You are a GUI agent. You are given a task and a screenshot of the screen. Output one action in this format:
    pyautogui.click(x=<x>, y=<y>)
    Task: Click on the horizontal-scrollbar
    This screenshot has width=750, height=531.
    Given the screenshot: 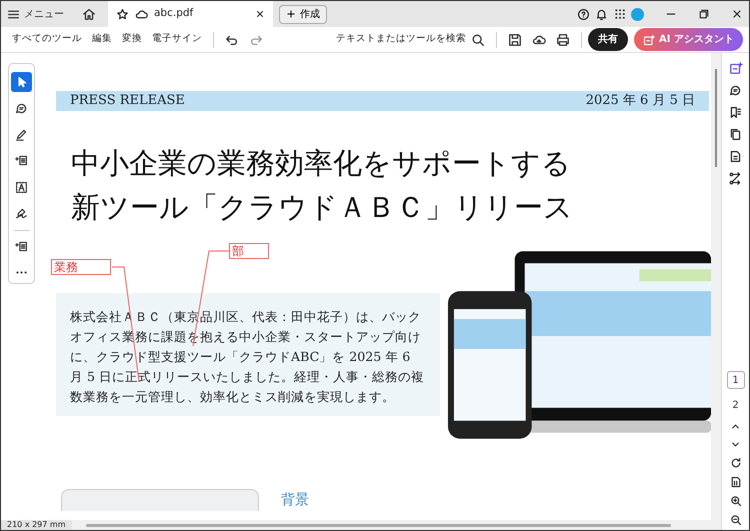 What is the action you would take?
    pyautogui.click(x=378, y=525)
    